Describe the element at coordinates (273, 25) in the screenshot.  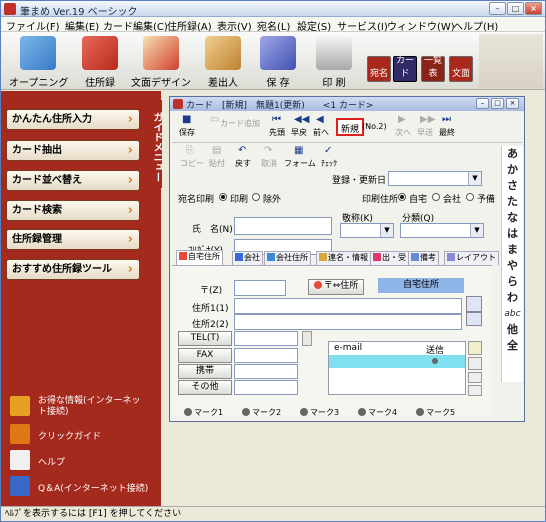
I see `menu-atena: 宛名(L)` at that location.